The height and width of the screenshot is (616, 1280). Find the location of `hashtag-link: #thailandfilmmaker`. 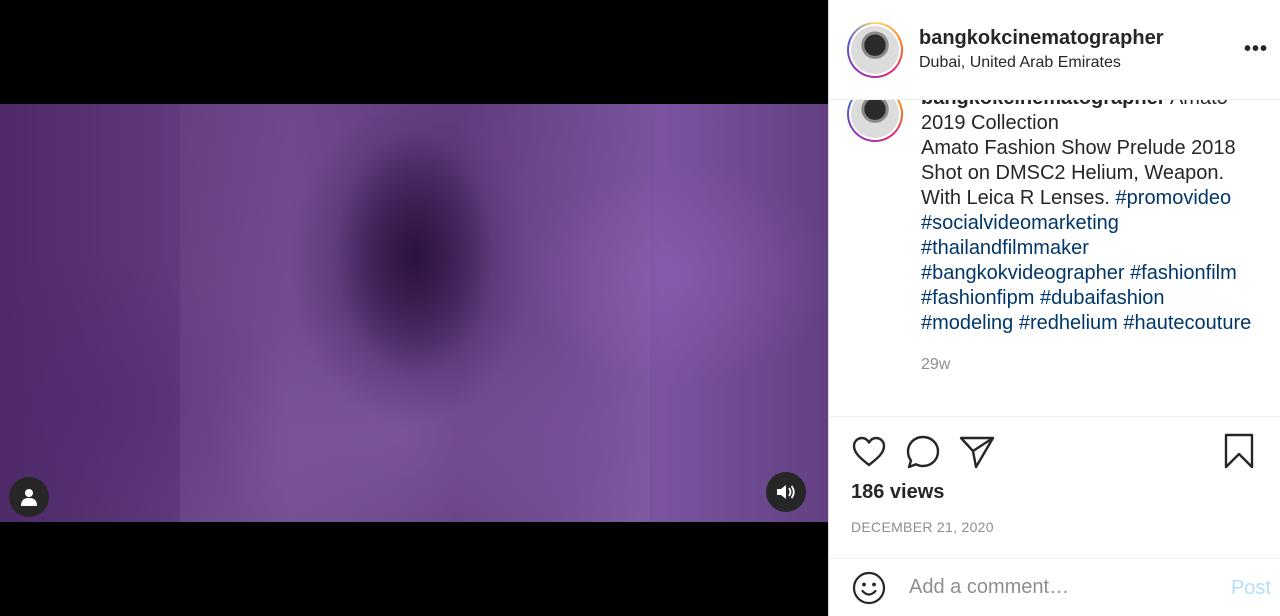

hashtag-link: #thailandfilmmaker is located at coordinates (1005, 248).